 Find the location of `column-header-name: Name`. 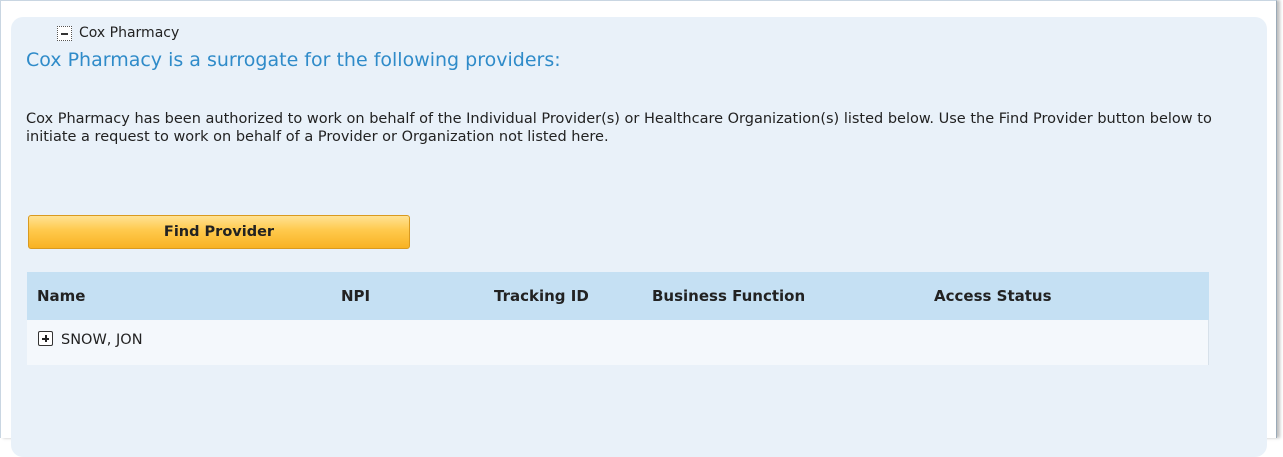

column-header-name: Name is located at coordinates (61, 296).